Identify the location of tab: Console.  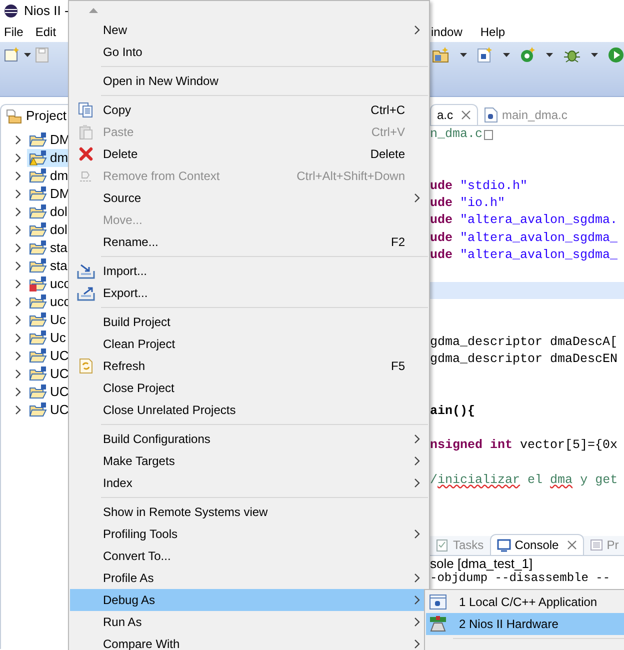
(537, 544).